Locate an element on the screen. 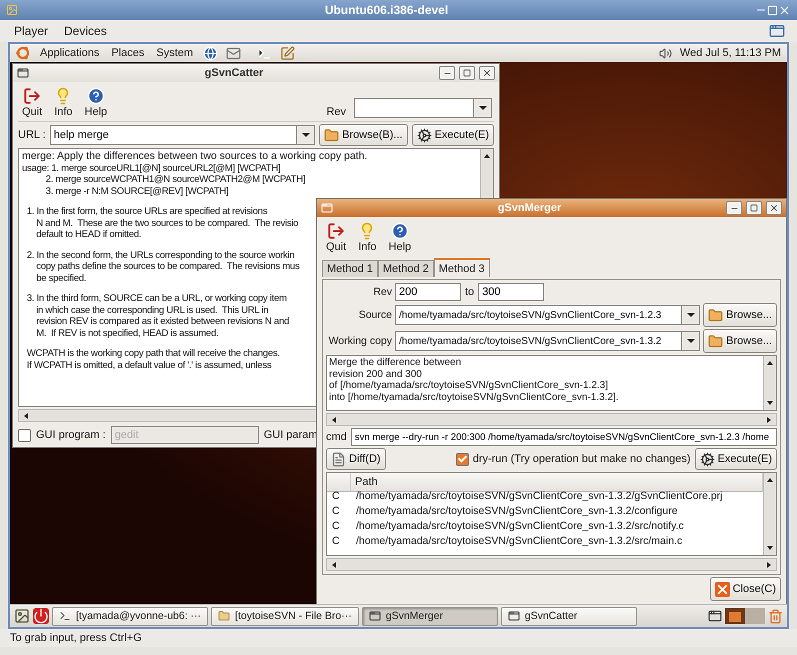 The image size is (797, 655). working-copy-field: /home/tyamada/src/toytoiseSVN/gSvnClientCore_svn-1.3.2 is located at coordinates (538, 341).